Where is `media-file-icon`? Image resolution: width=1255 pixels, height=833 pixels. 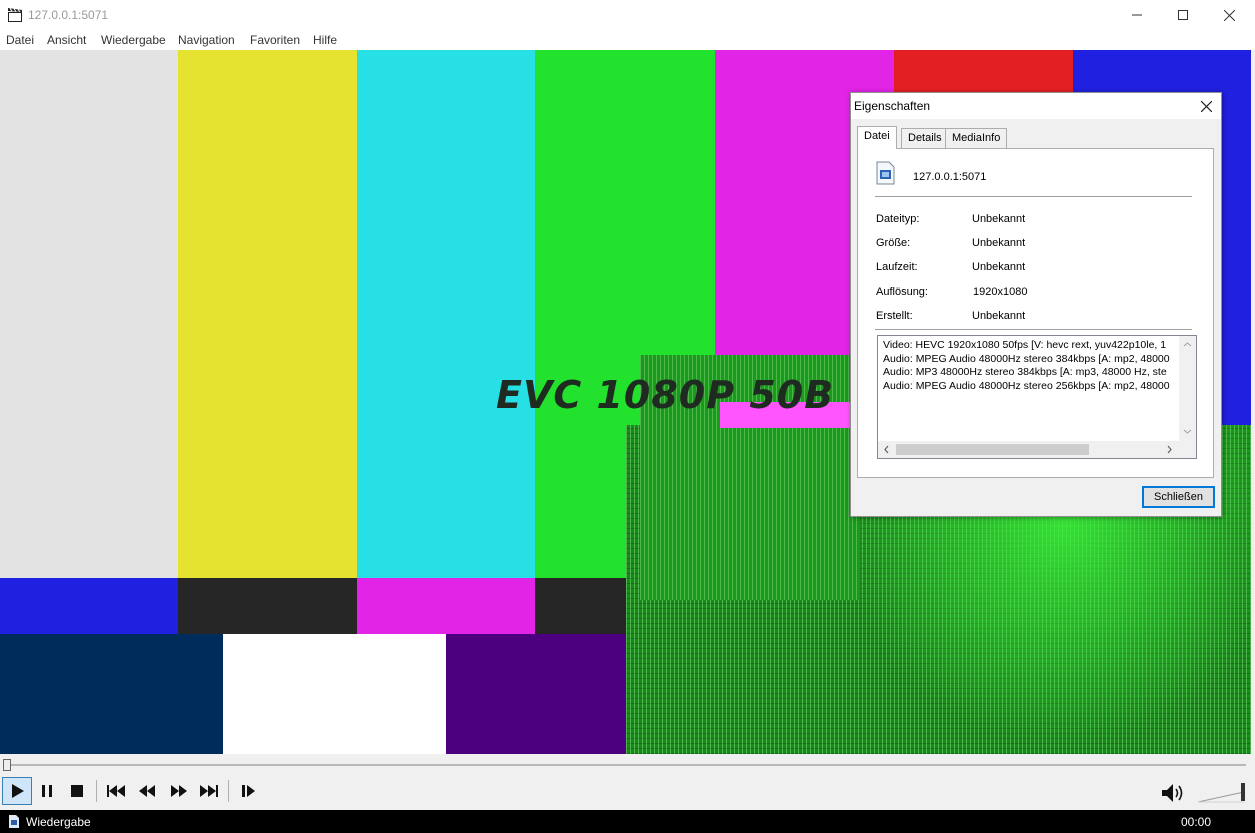
media-file-icon is located at coordinates (885, 173).